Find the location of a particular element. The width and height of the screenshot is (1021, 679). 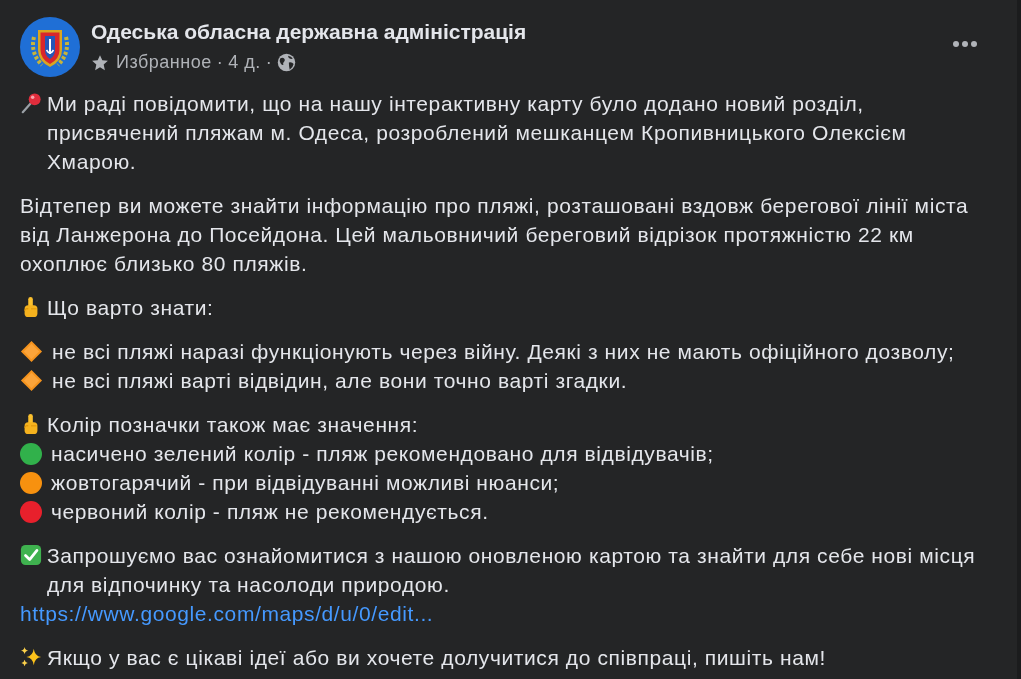

page-name-link: Одеська обласна державна адміністрація is located at coordinates (309, 32).